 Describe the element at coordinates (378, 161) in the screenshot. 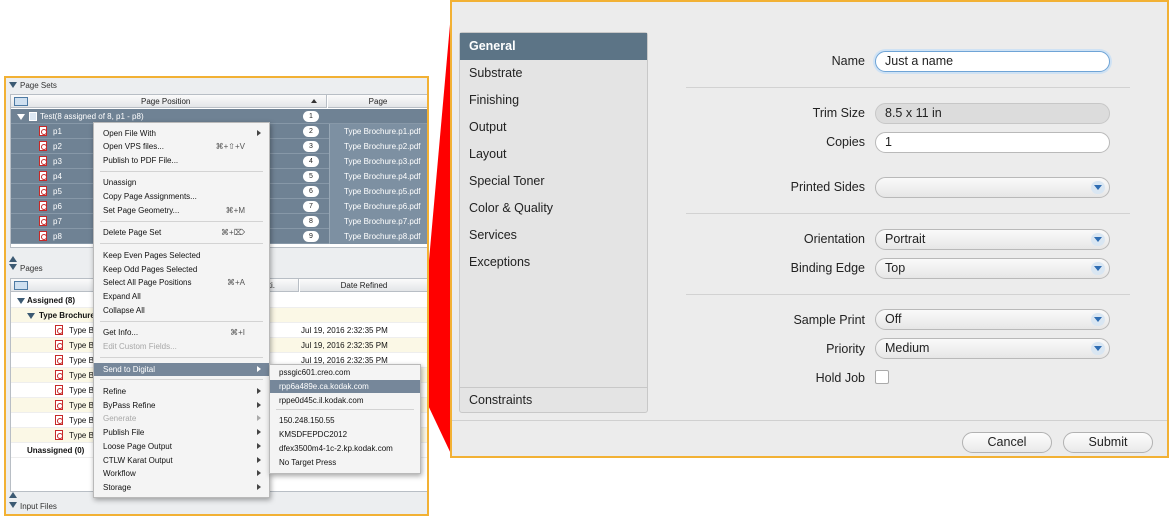

I see `assigned-page-file: Type Brochure.p3.pdf` at that location.